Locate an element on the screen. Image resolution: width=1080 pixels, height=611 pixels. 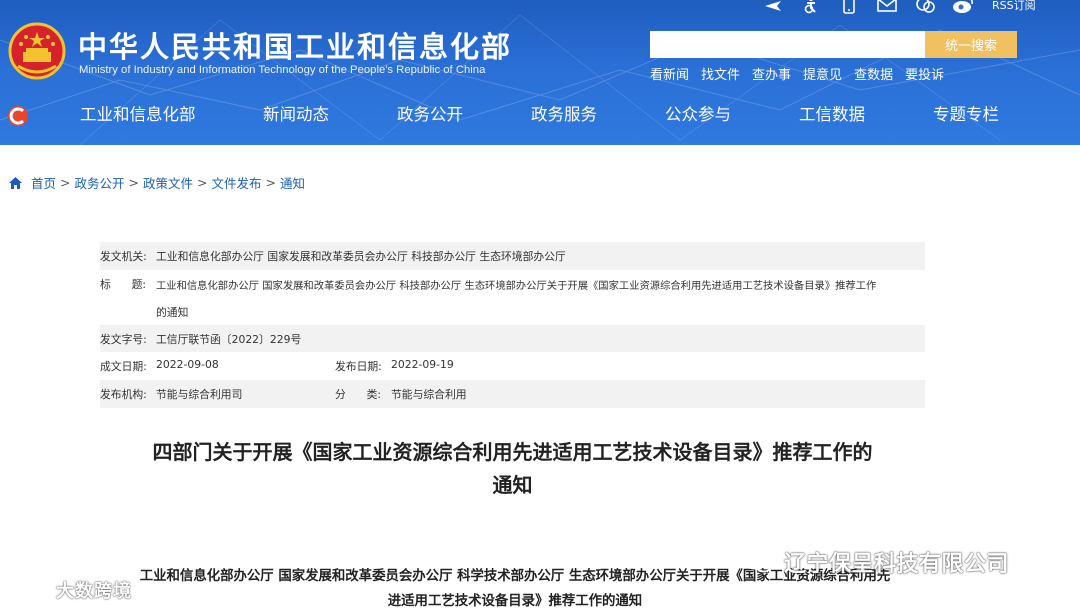
watermark-left: 大数跨境 is located at coordinates (70, 590).